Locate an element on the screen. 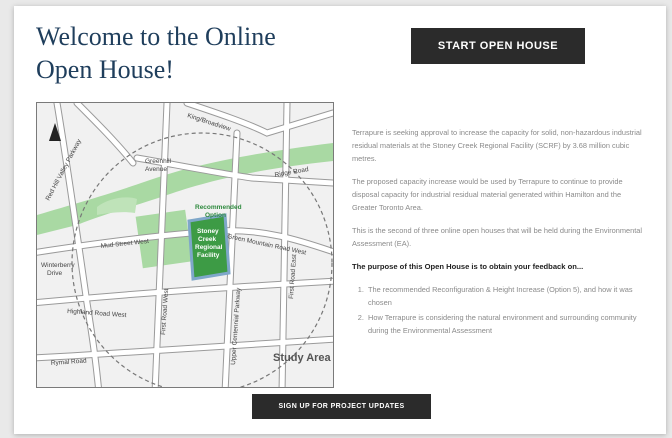 The width and height of the screenshot is (672, 438). title-line-2: Open House! is located at coordinates (105, 69).